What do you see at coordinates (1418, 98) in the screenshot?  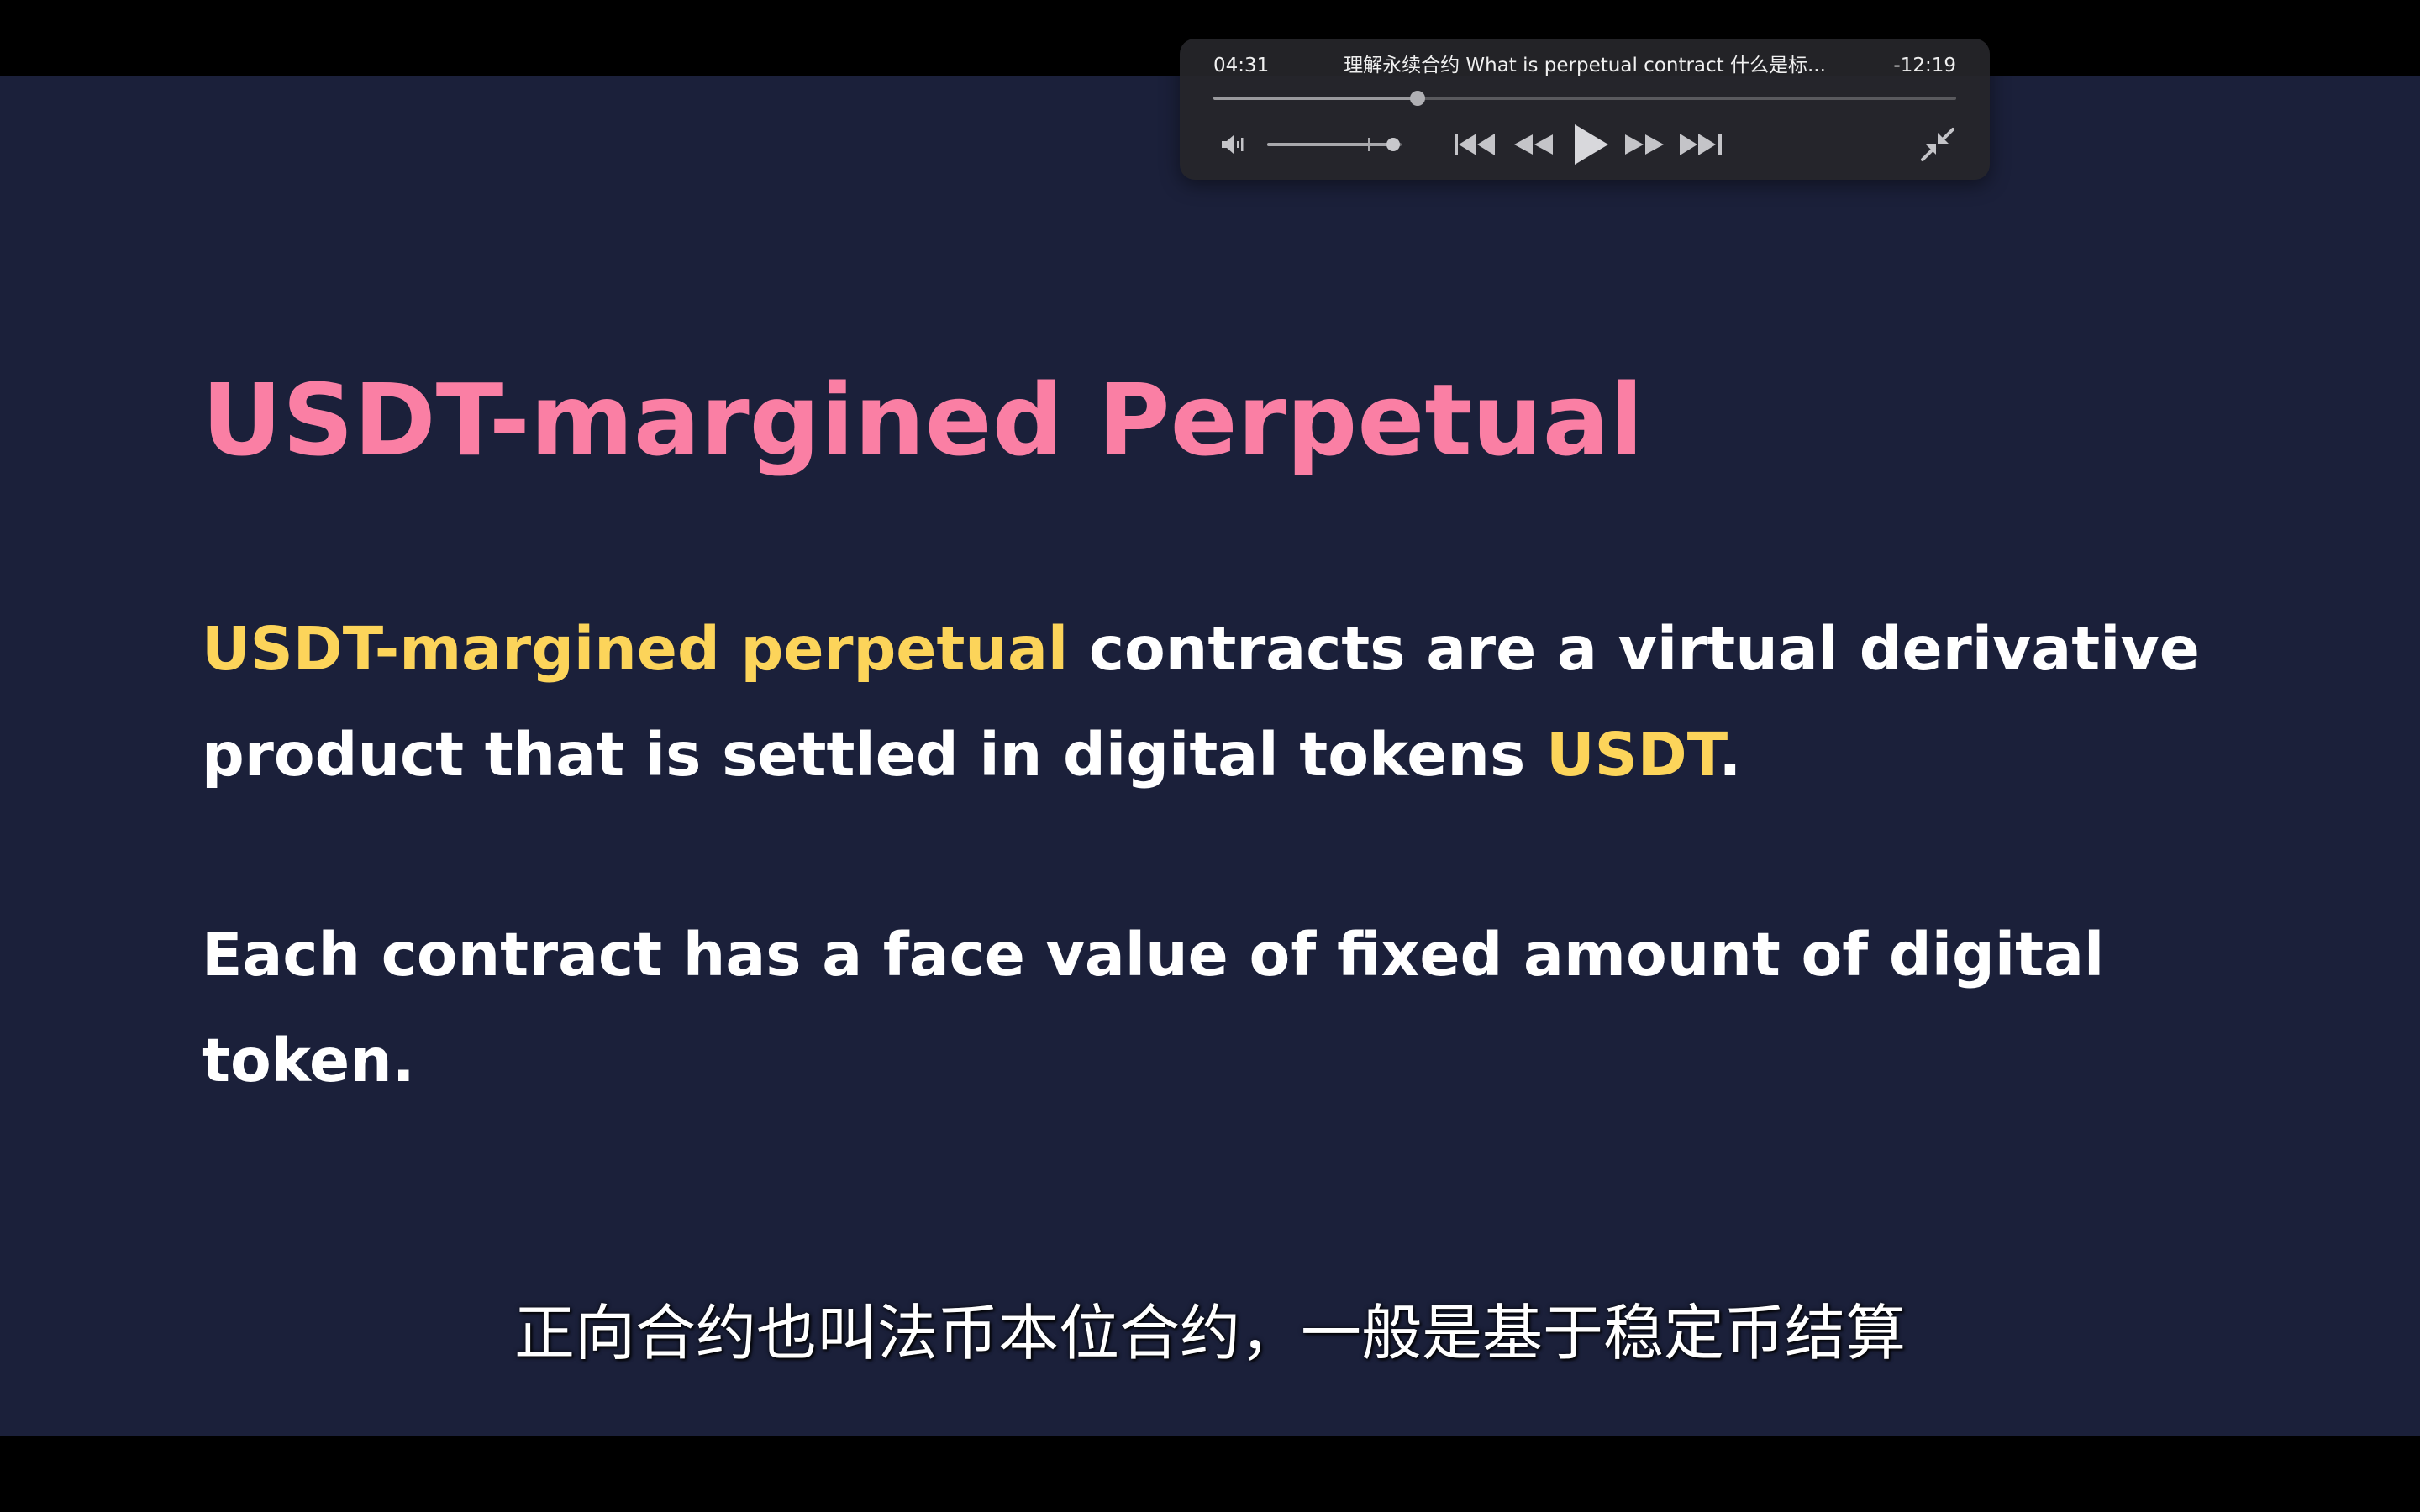 I see `progress-thumb` at bounding box center [1418, 98].